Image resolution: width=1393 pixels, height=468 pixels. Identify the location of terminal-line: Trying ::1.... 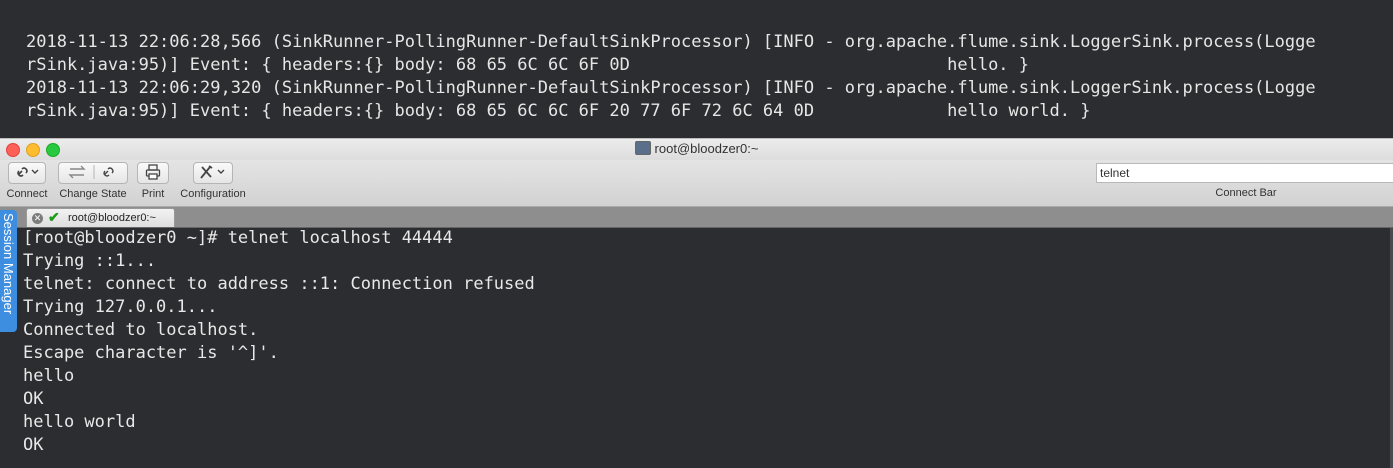
(90, 261).